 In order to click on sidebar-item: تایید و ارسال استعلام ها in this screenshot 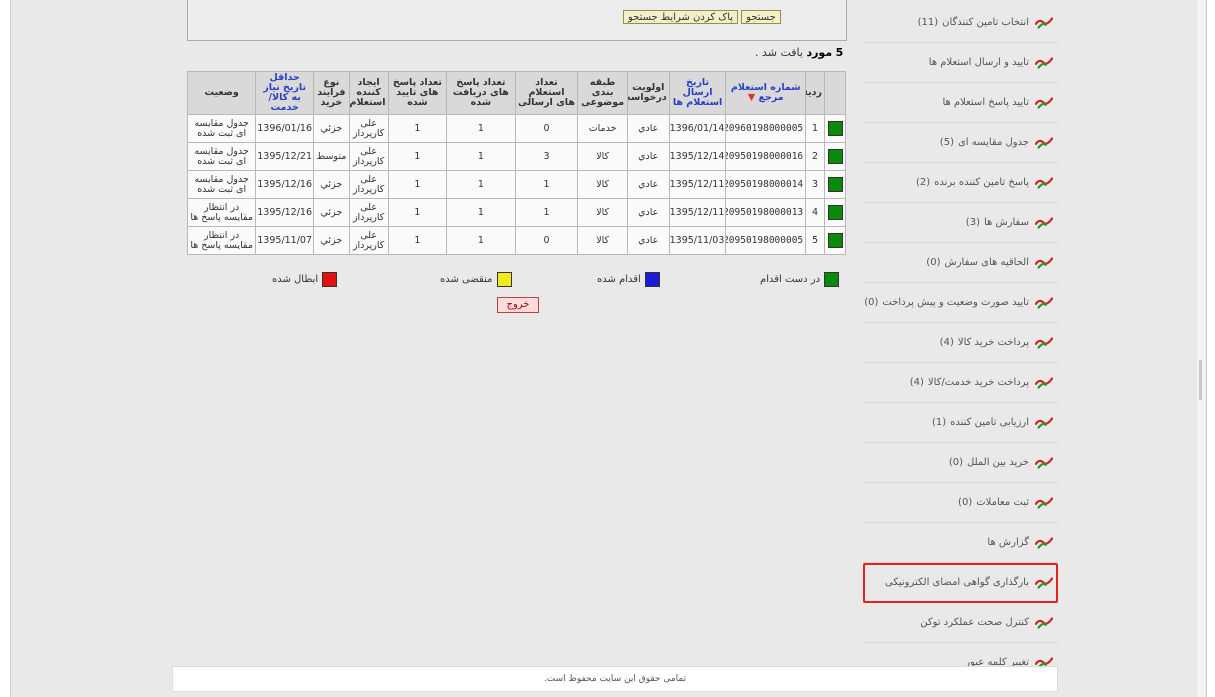, I will do `click(960, 63)`.